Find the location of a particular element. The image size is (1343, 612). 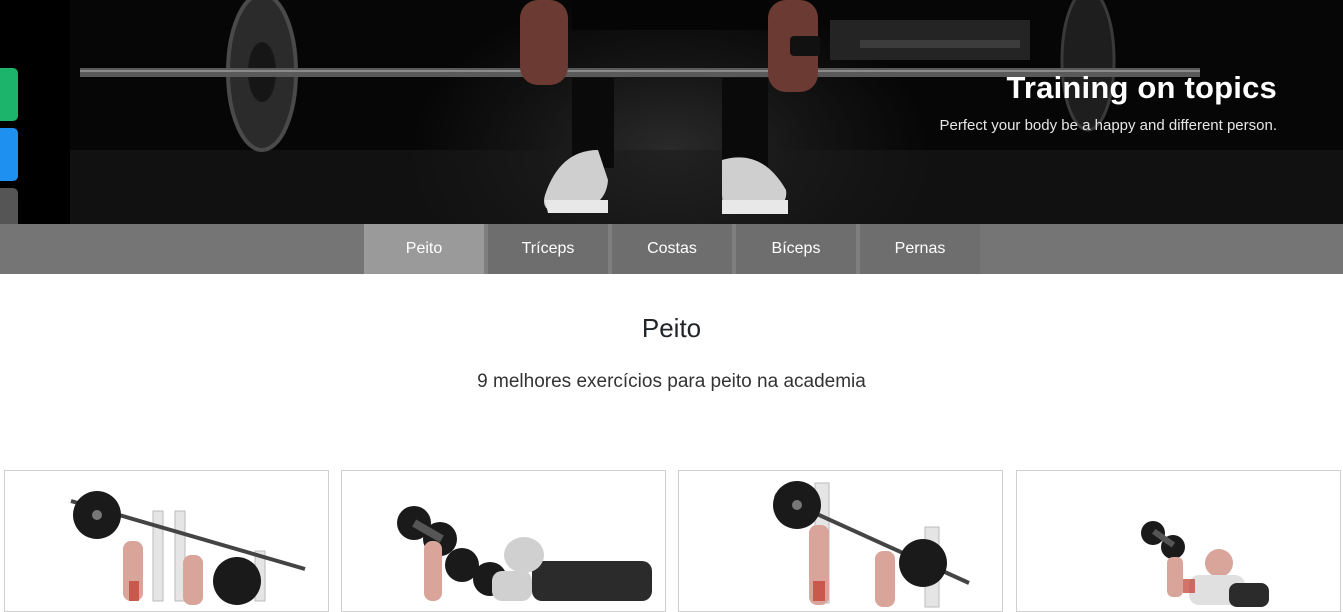

blue-side-button is located at coordinates (9, 154).